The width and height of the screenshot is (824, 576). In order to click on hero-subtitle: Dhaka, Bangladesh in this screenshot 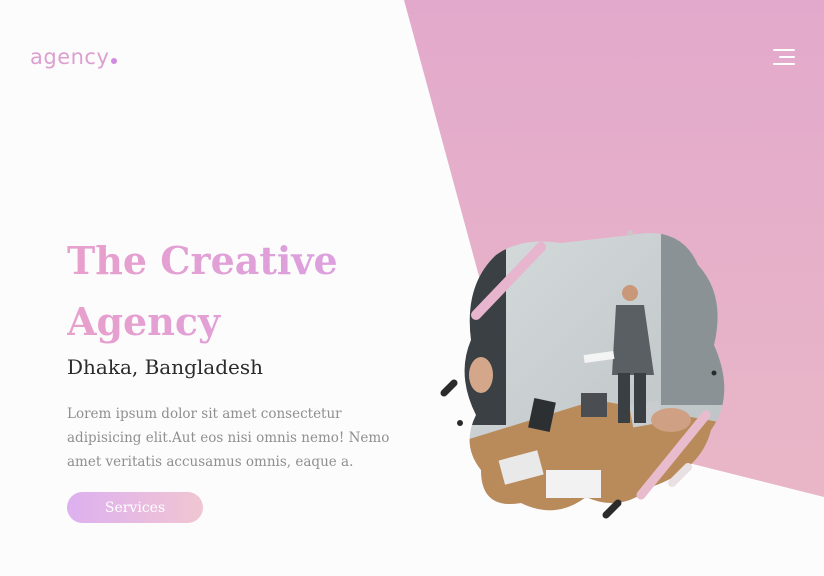, I will do `click(165, 367)`.